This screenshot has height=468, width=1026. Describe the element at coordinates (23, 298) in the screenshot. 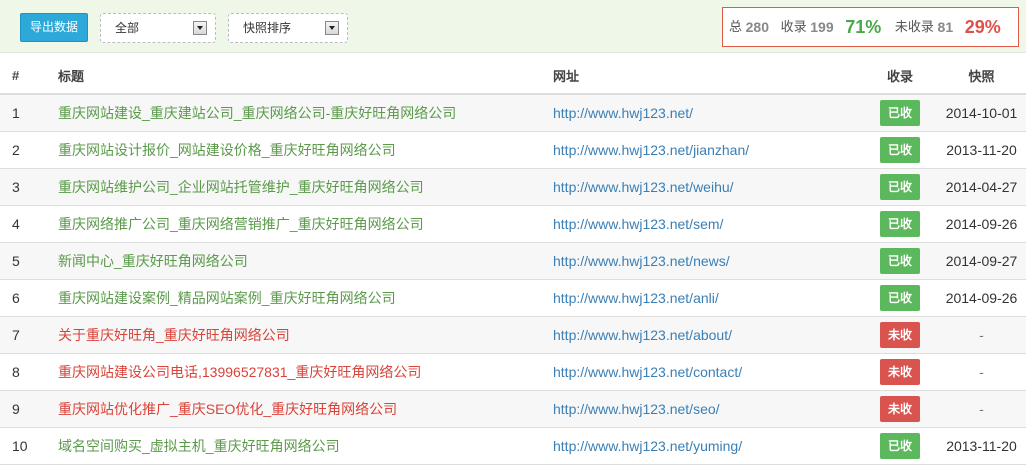

I see `row-number: 6` at that location.